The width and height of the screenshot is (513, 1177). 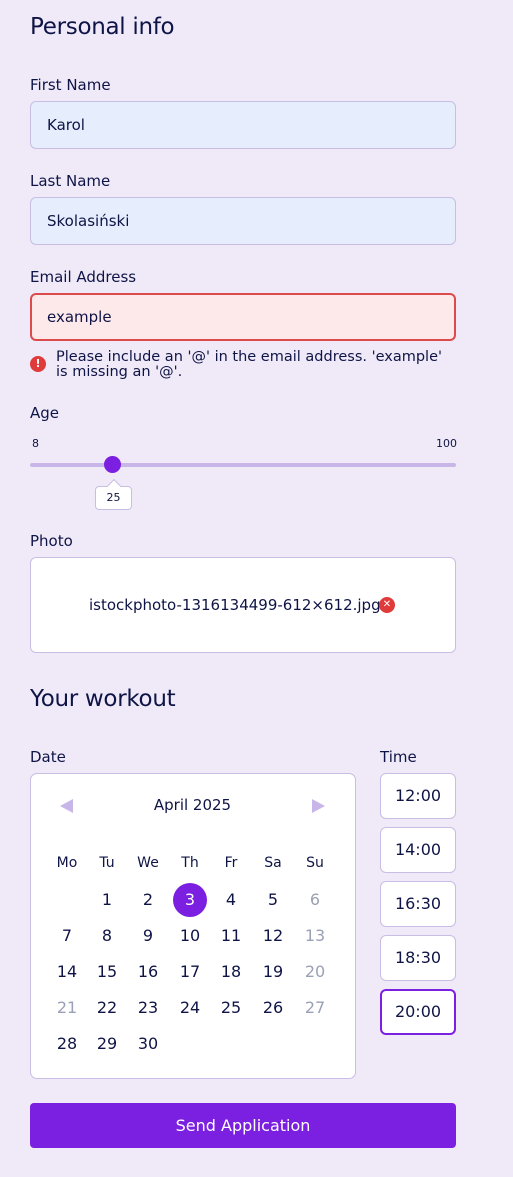 What do you see at coordinates (243, 1125) in the screenshot?
I see `send-application-button: Send Application` at bounding box center [243, 1125].